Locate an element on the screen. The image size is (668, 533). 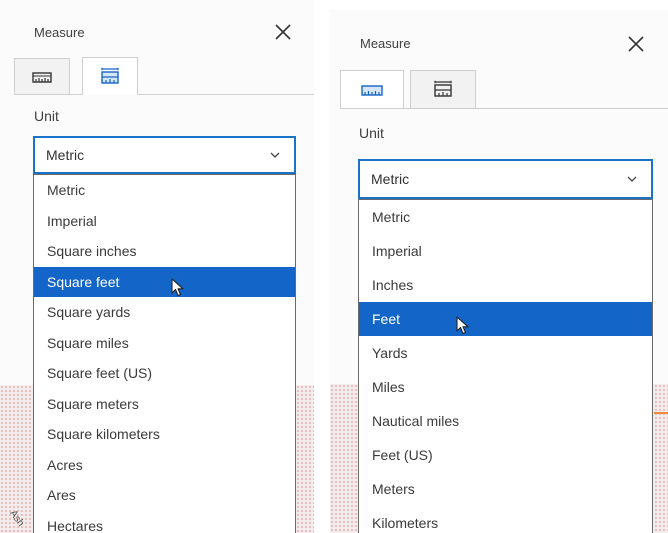
unit-option: Nautical miles is located at coordinates (505, 421).